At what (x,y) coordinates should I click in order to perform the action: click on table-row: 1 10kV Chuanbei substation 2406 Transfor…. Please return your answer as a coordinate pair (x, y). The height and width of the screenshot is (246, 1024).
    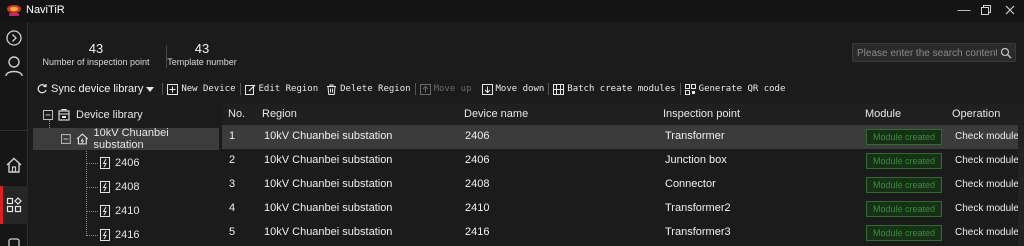
    Looking at the image, I should click on (623, 137).